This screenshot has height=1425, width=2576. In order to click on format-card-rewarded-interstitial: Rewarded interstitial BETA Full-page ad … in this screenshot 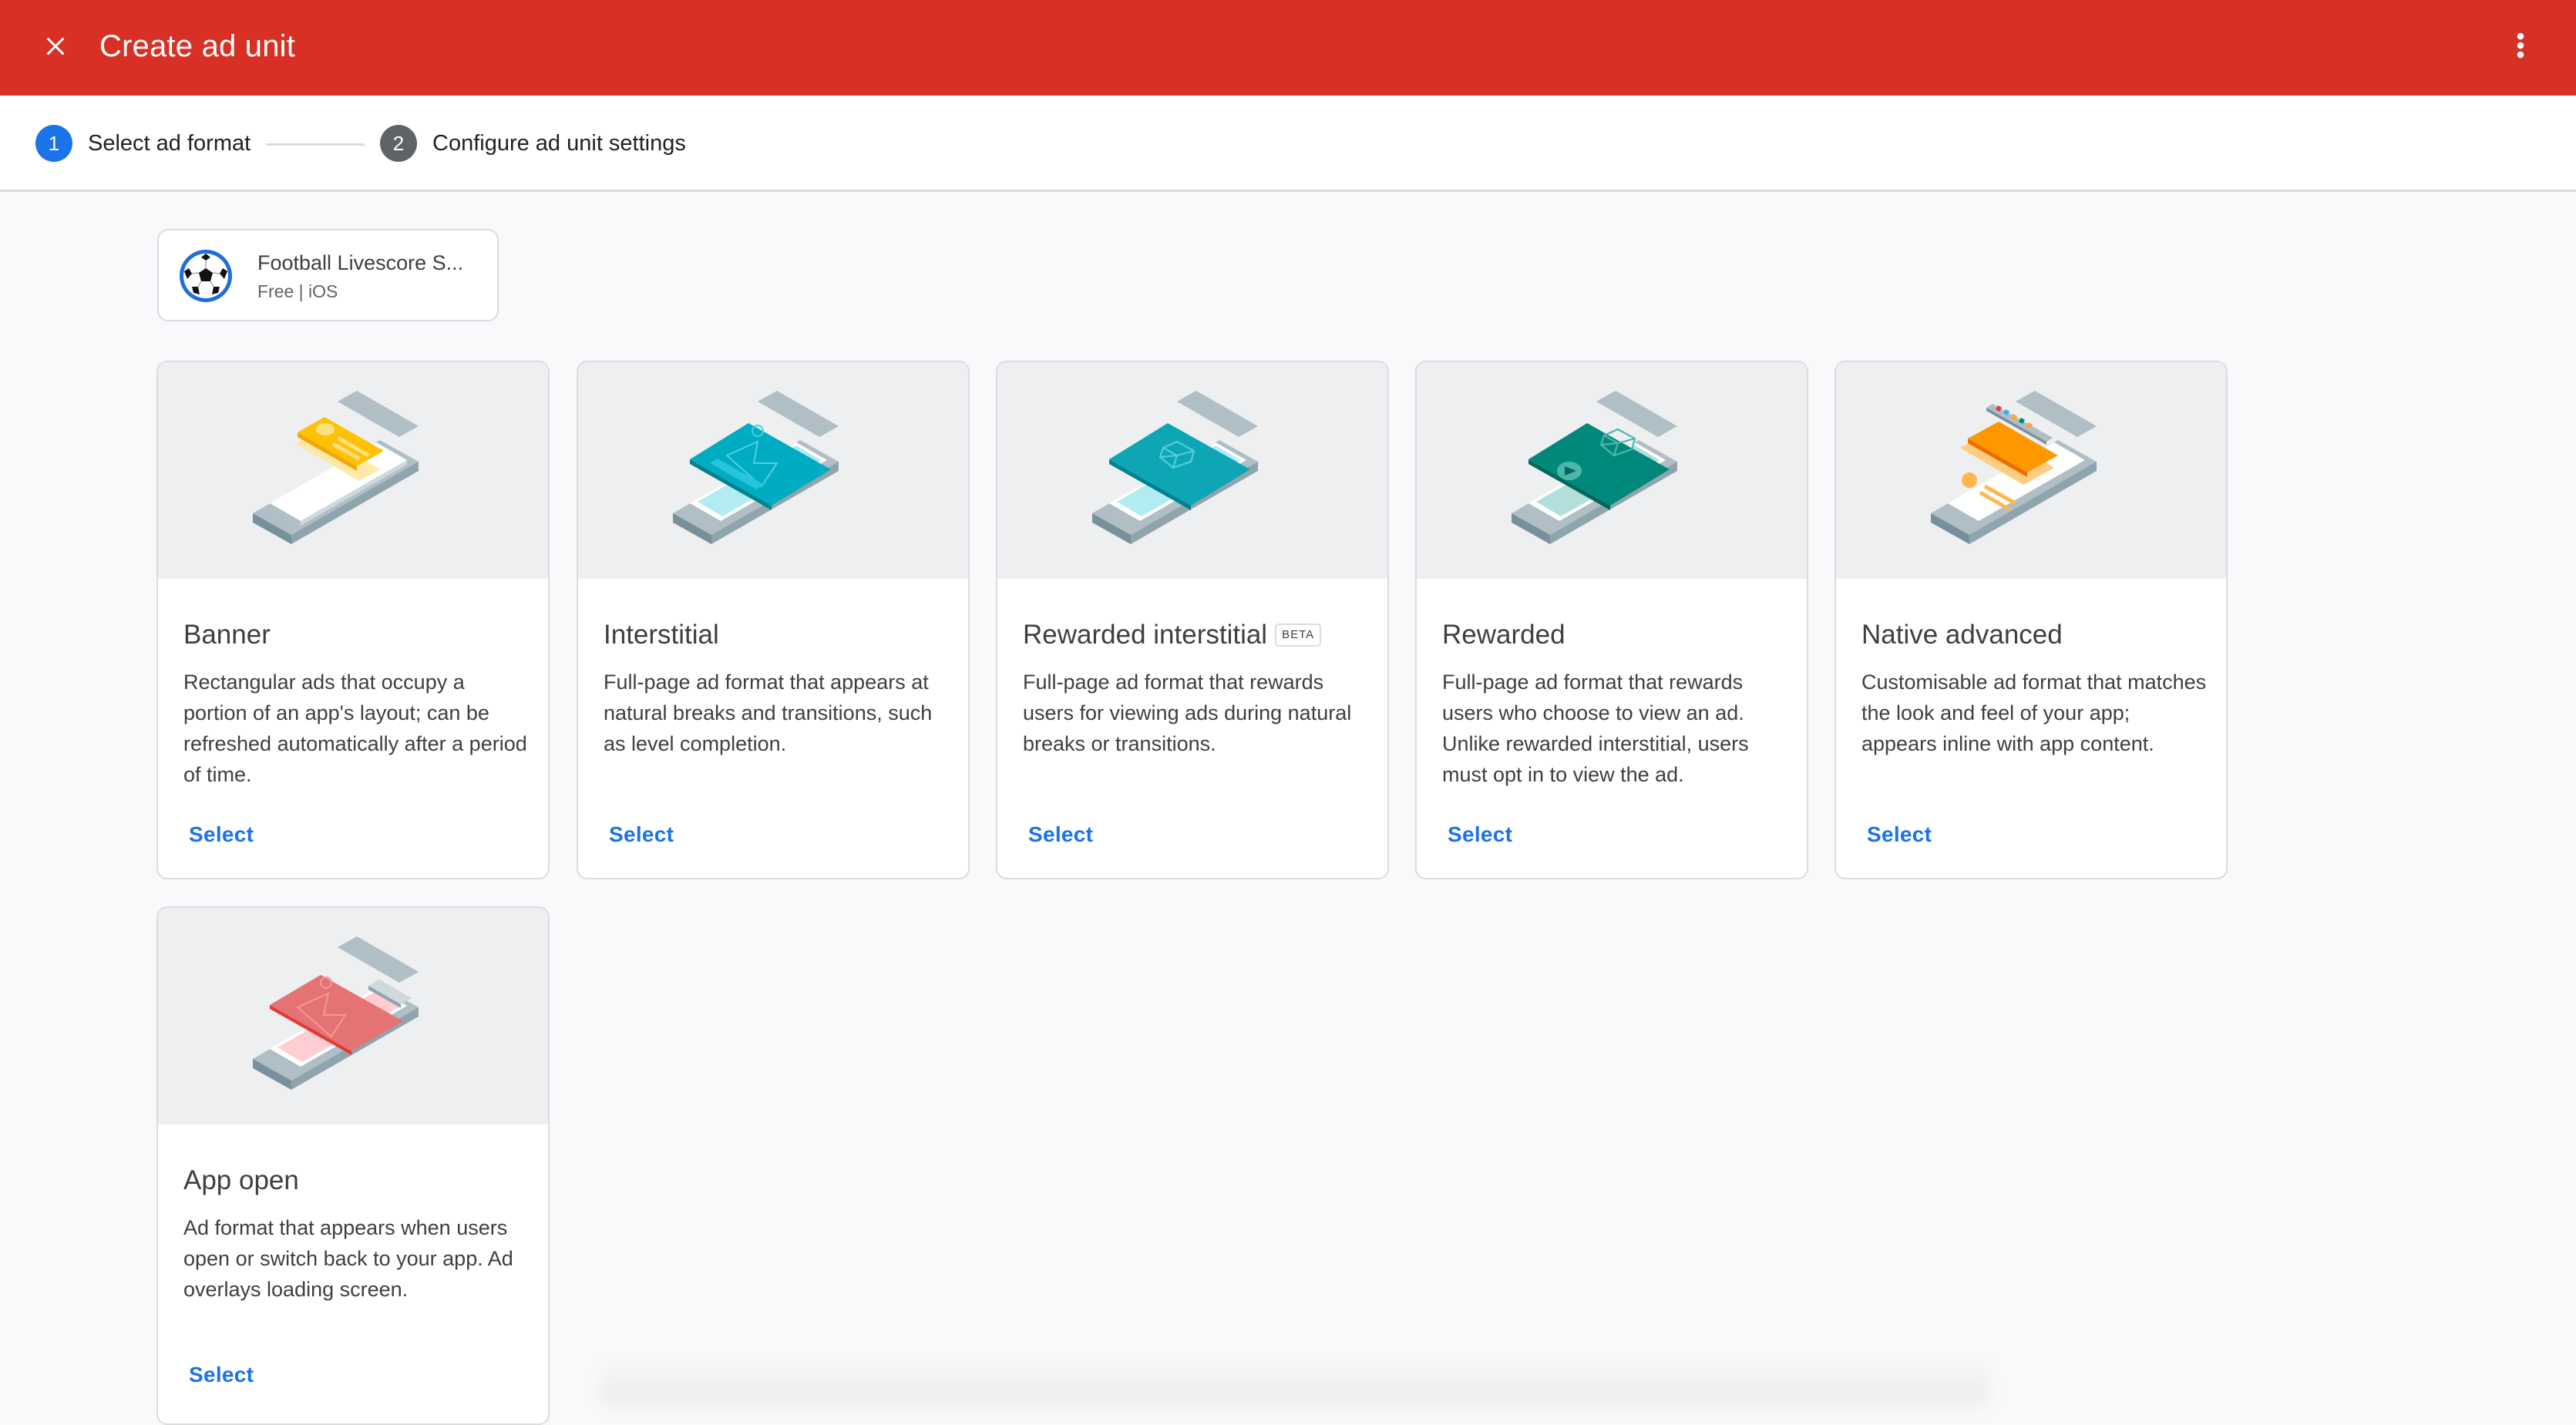, I will do `click(1192, 620)`.